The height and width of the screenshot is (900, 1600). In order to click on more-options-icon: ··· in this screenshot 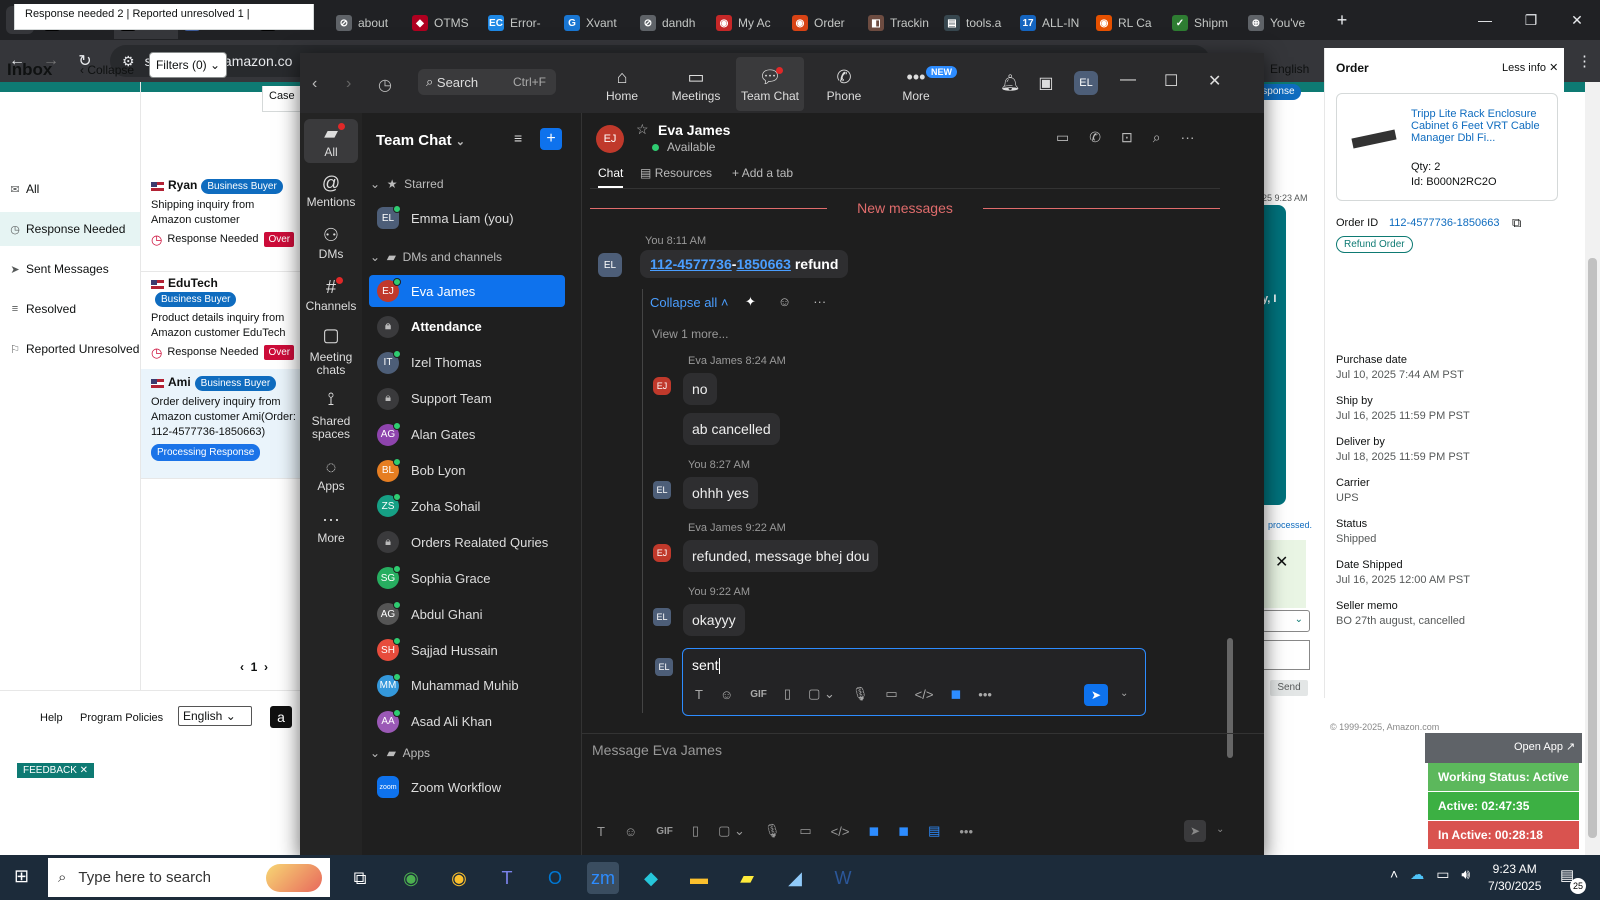, I will do `click(1188, 137)`.